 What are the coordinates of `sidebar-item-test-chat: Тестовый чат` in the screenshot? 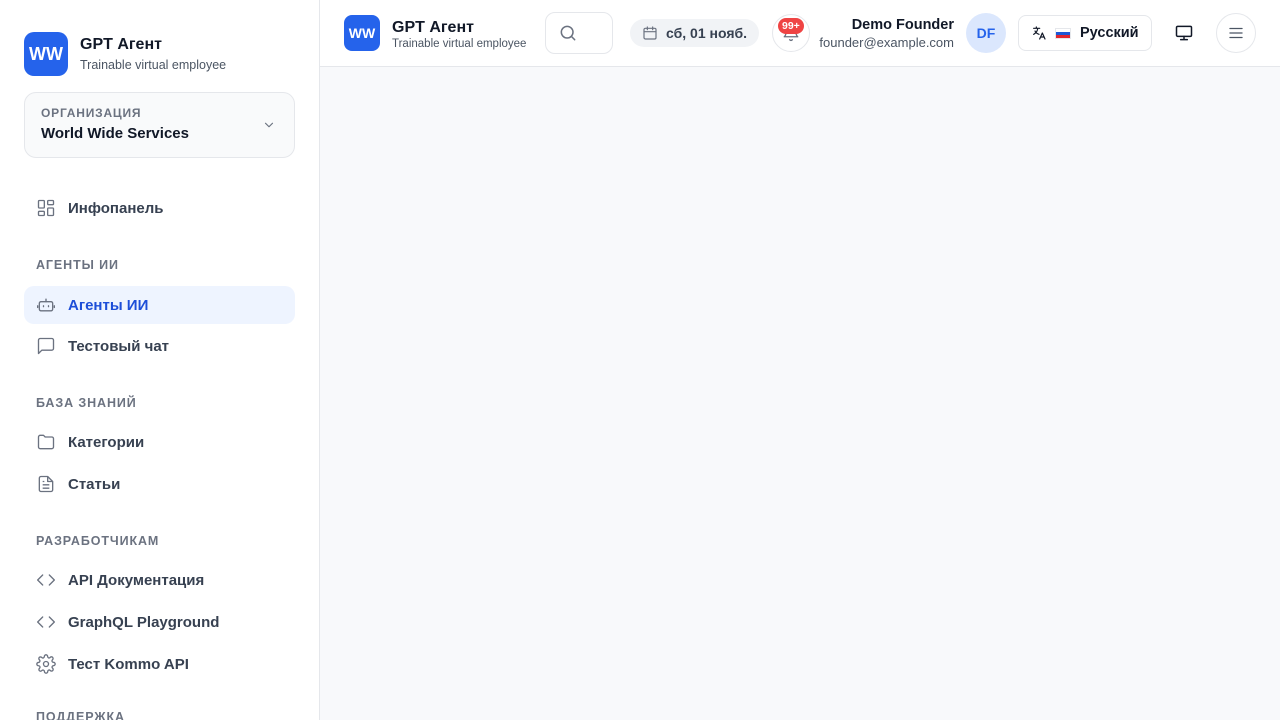 It's located at (159, 346).